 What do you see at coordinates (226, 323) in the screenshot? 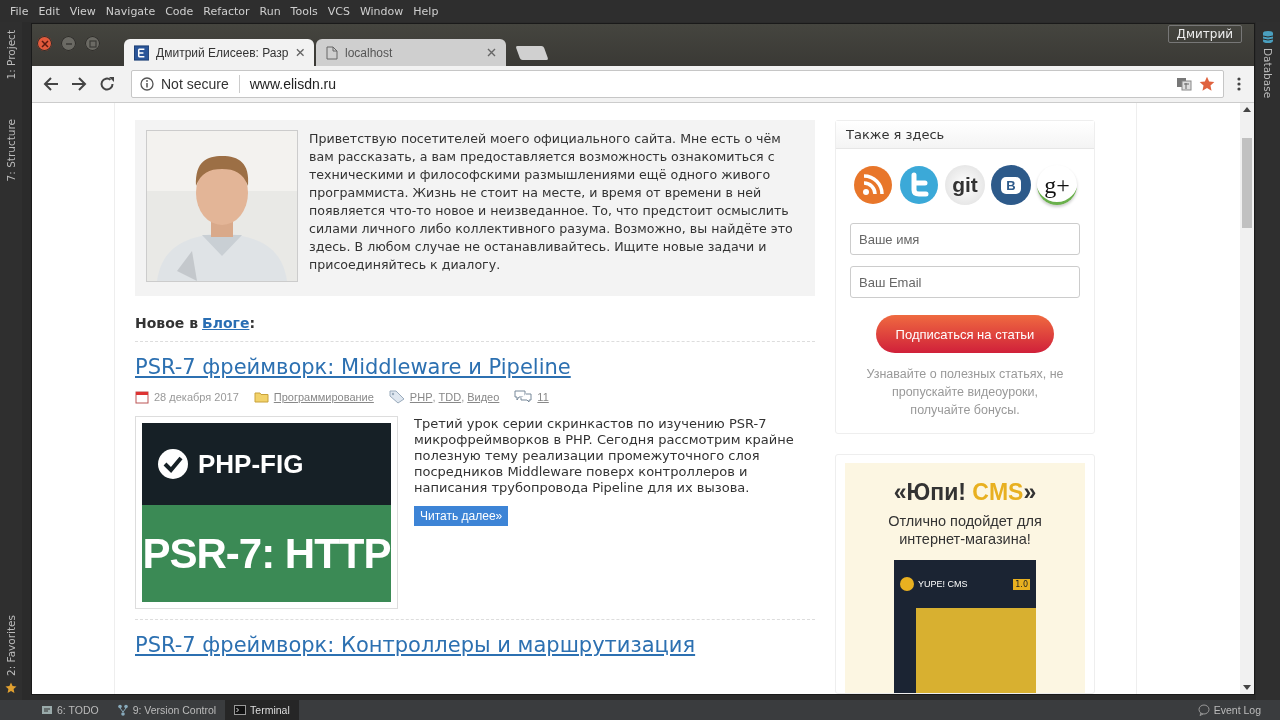
I see `blog-link: Блоге` at bounding box center [226, 323].